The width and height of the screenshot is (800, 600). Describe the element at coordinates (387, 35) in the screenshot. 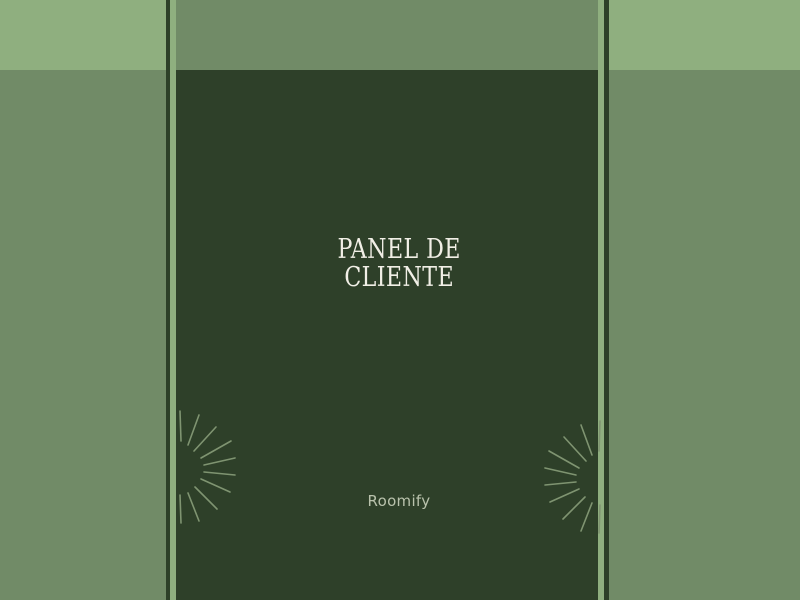

I see `top-band-center` at that location.